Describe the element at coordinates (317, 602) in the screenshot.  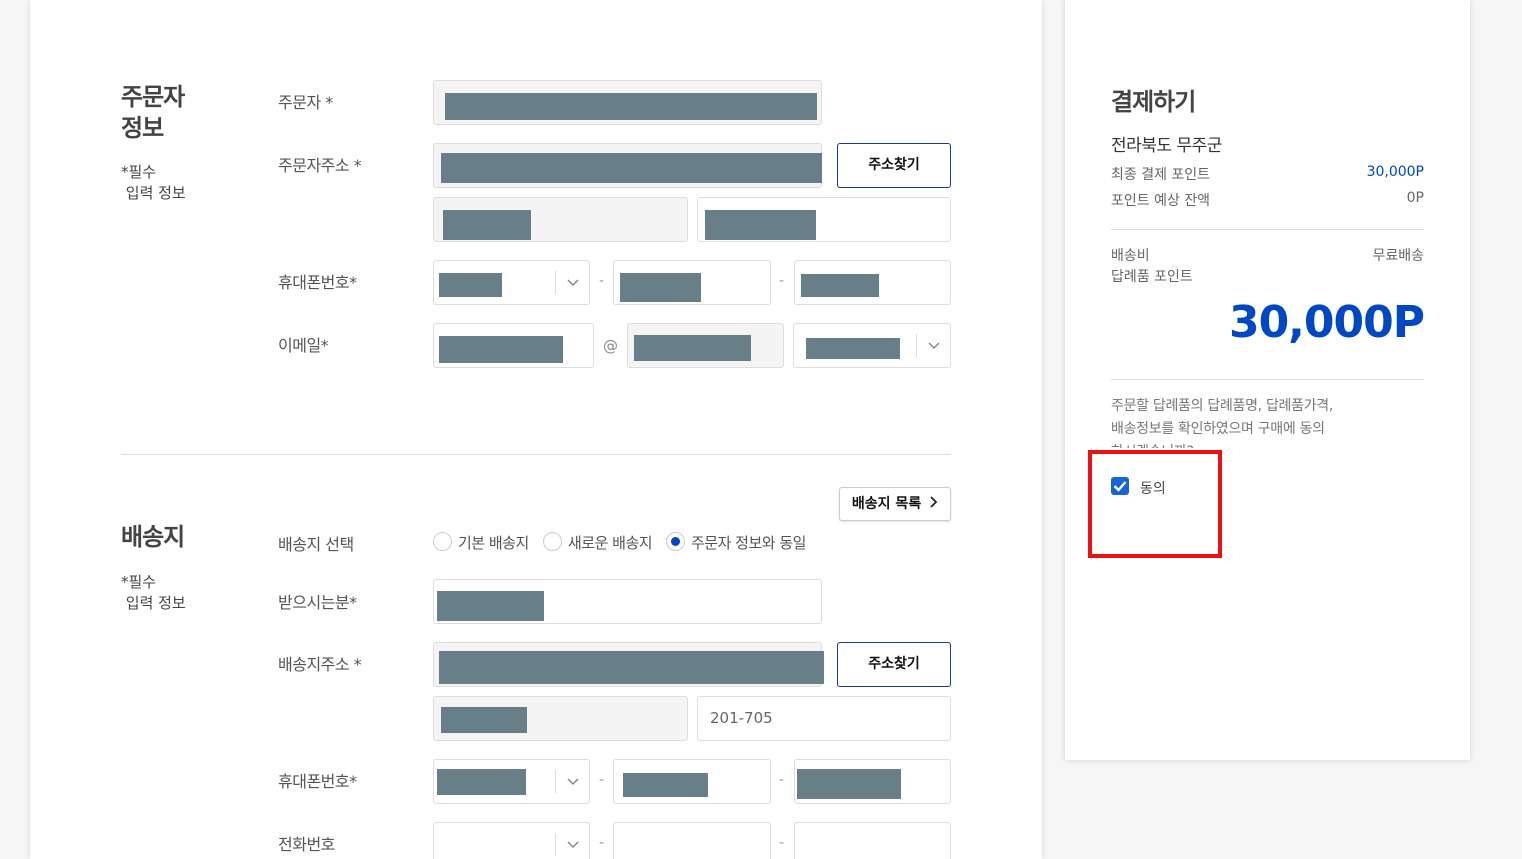
I see `recipient-label: 받으시는분*` at that location.